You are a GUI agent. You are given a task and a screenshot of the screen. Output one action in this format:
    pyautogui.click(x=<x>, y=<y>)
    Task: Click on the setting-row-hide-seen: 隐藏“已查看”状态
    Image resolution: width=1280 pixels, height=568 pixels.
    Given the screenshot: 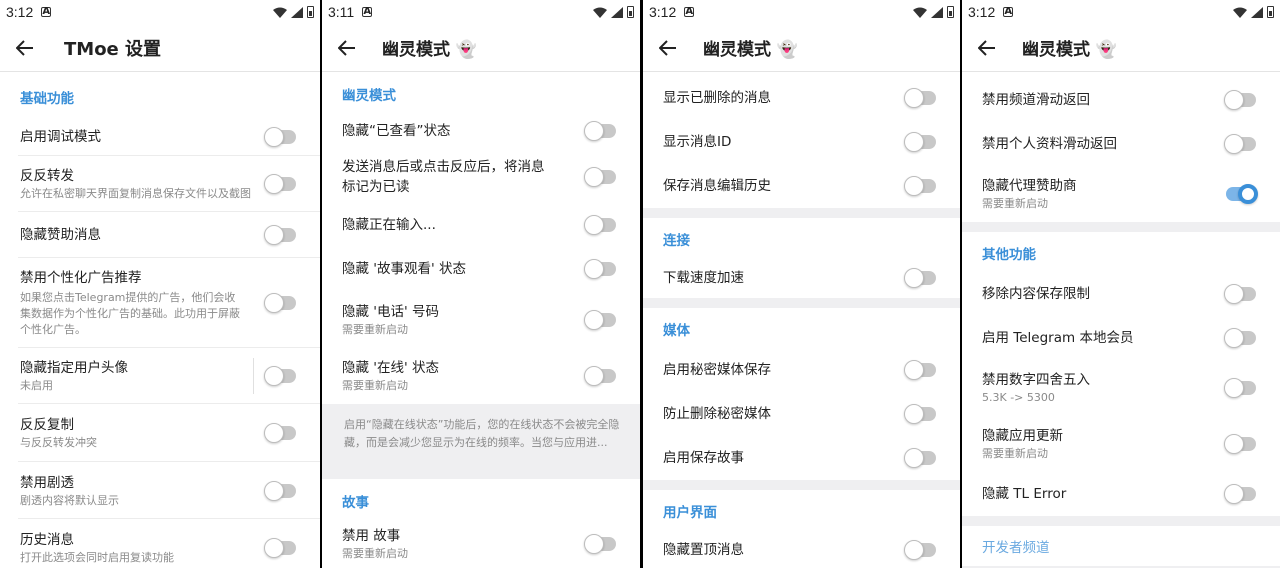 What is the action you would take?
    pyautogui.click(x=481, y=131)
    